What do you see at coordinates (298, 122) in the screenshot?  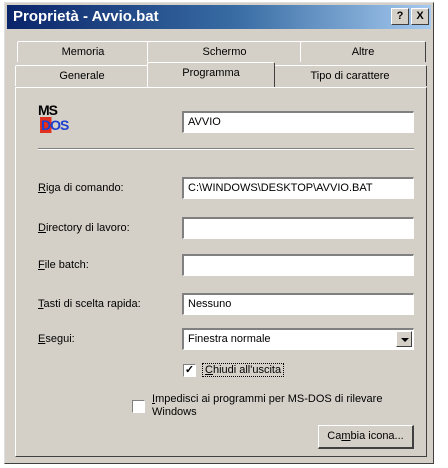 I see `program-name-field: AVVIO` at bounding box center [298, 122].